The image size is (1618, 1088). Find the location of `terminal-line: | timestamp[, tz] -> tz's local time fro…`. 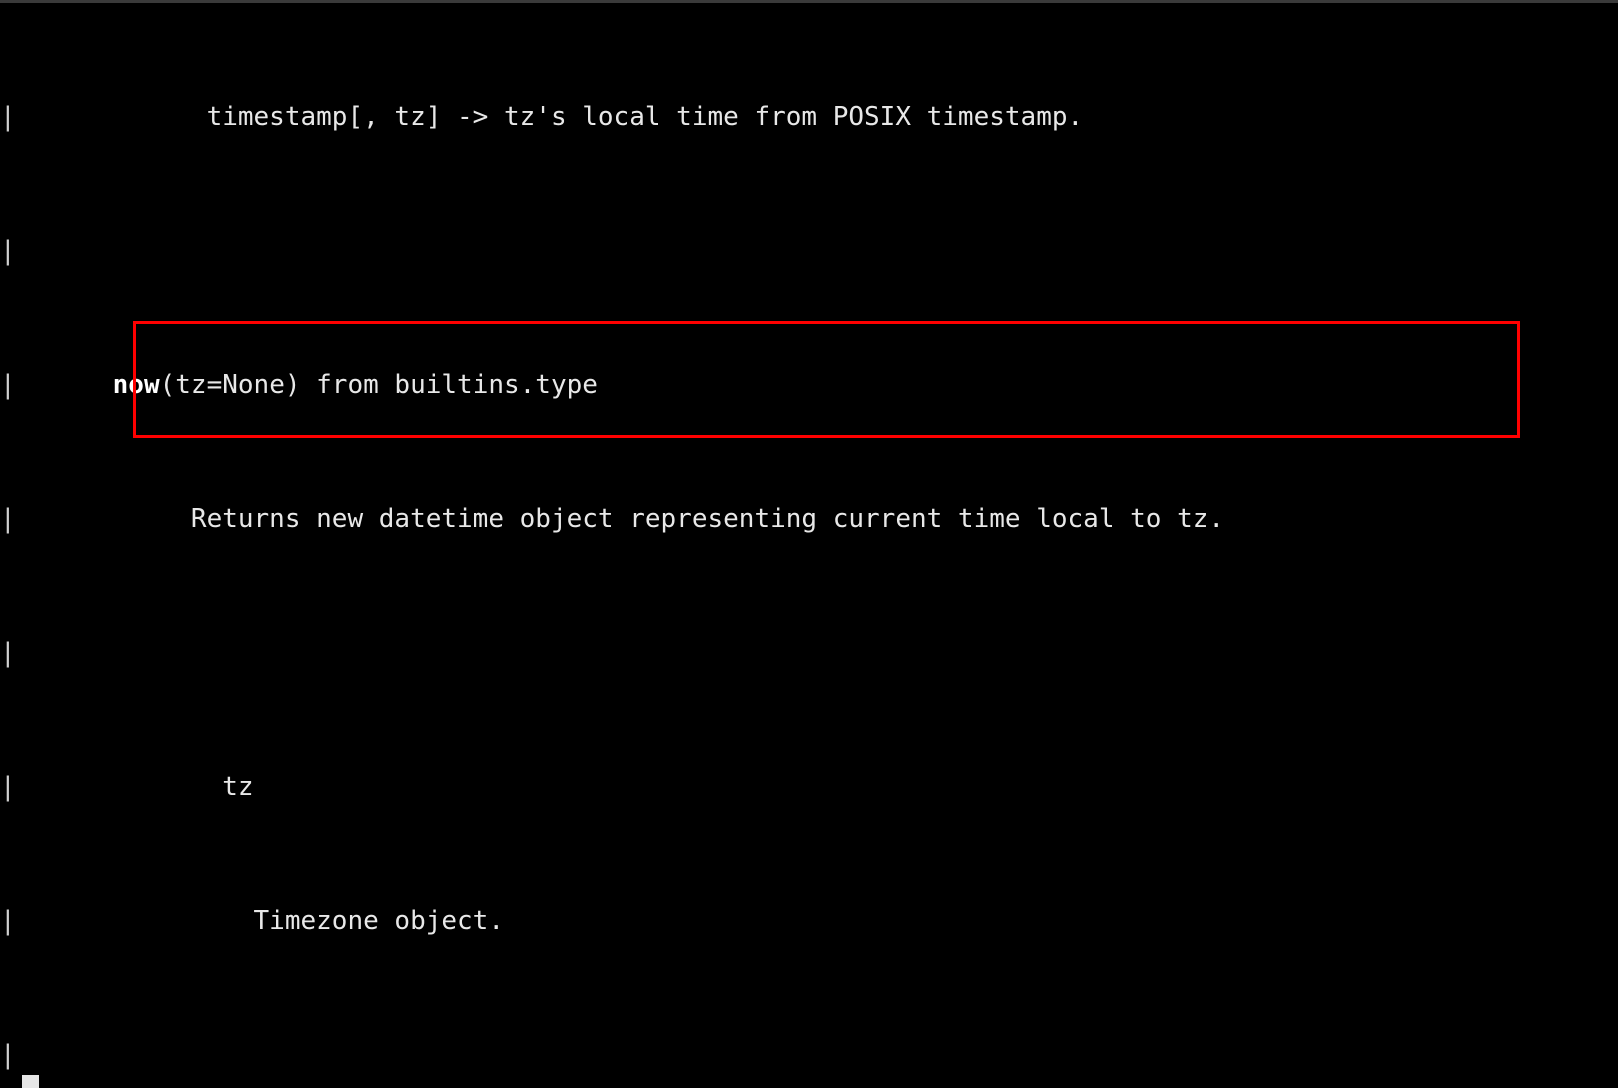

terminal-line: | timestamp[, tz] -> tz's local time fro… is located at coordinates (809, 118).